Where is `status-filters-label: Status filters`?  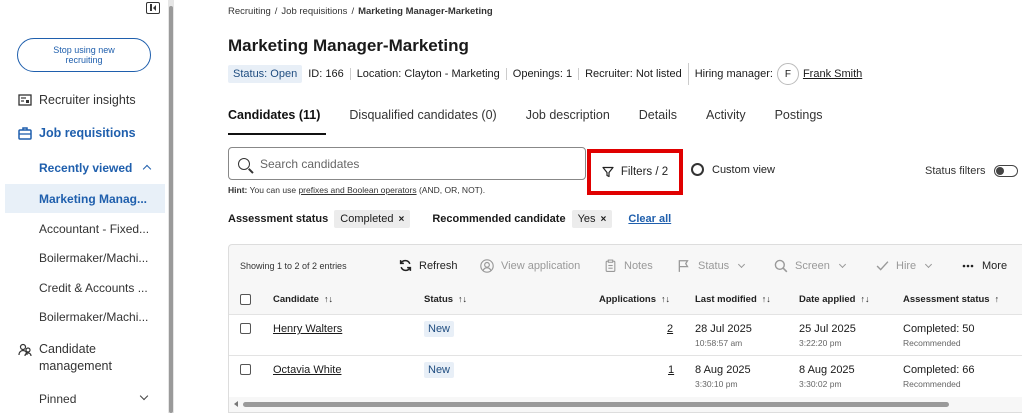 status-filters-label: Status filters is located at coordinates (955, 171).